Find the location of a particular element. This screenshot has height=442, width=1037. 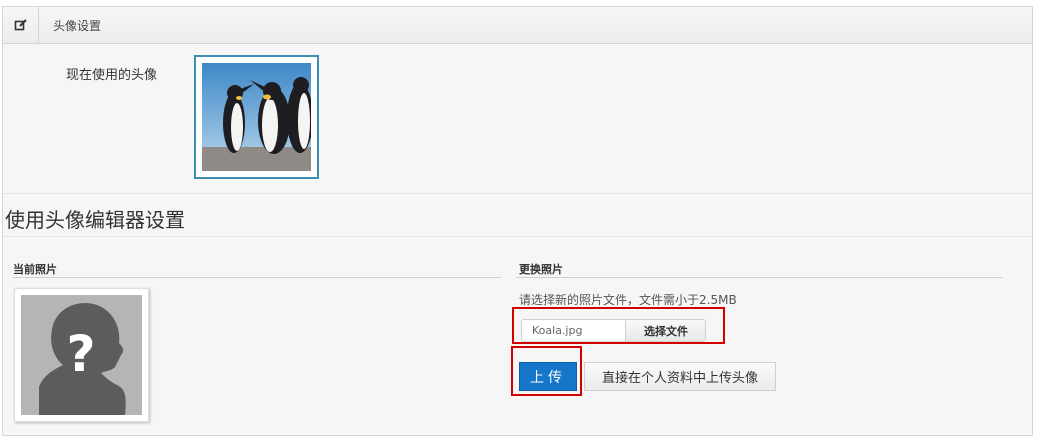

change-photo-title: 更换照片 is located at coordinates (541, 269).